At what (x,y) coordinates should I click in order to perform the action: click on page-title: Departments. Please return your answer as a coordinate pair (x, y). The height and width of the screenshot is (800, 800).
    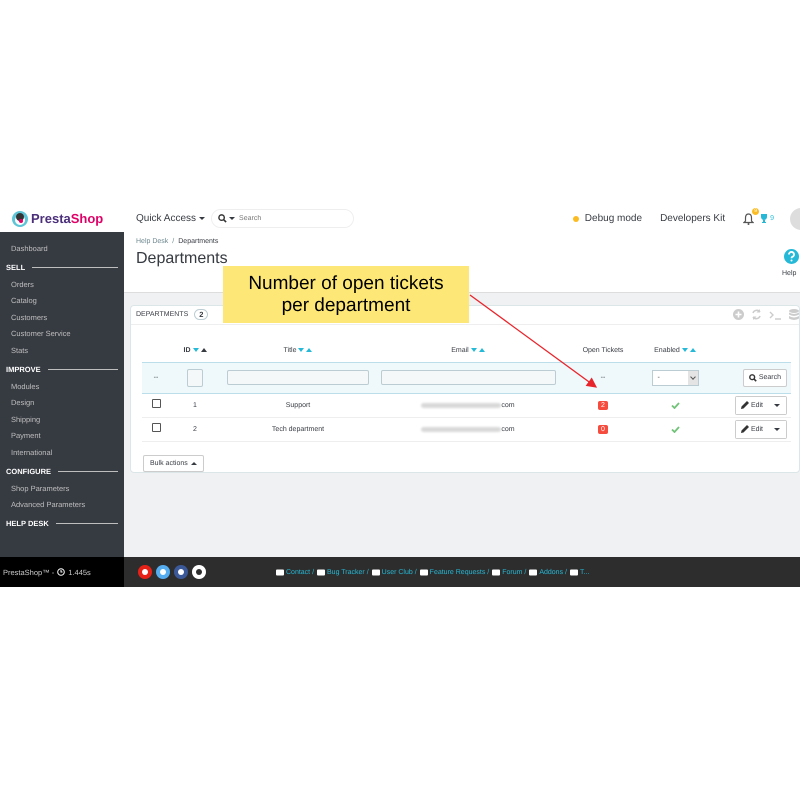
    Looking at the image, I should click on (182, 259).